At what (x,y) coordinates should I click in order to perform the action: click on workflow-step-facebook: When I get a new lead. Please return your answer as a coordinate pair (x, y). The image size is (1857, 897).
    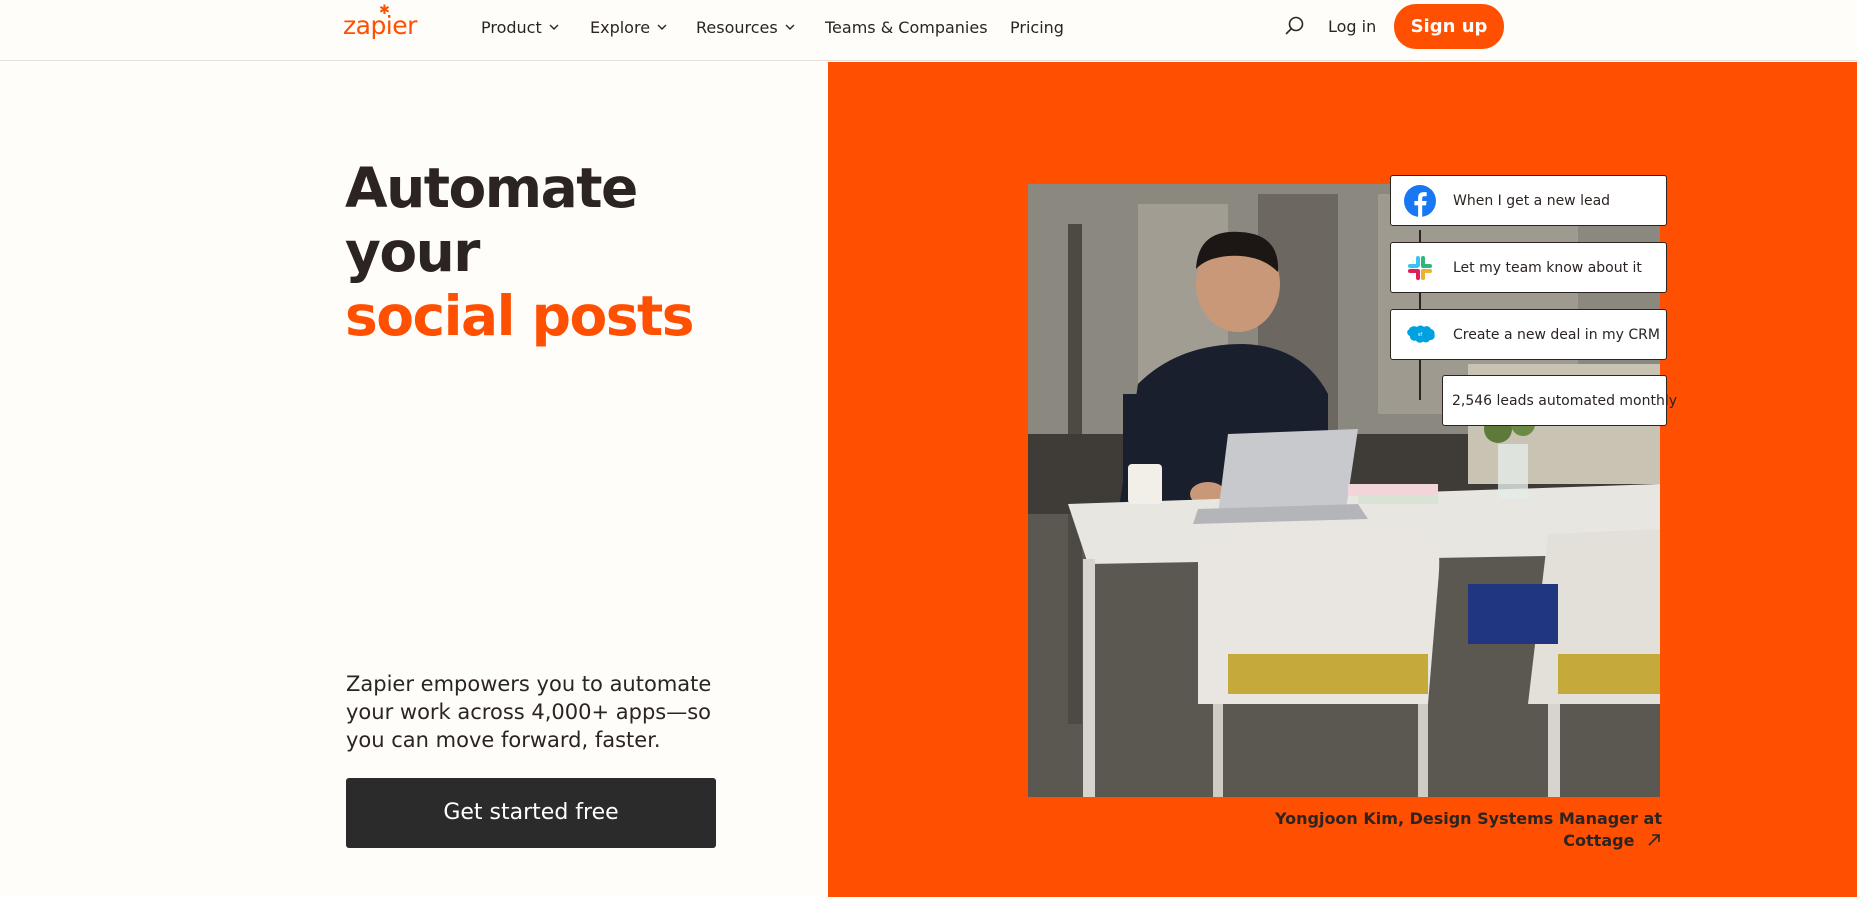
    Looking at the image, I should click on (1528, 200).